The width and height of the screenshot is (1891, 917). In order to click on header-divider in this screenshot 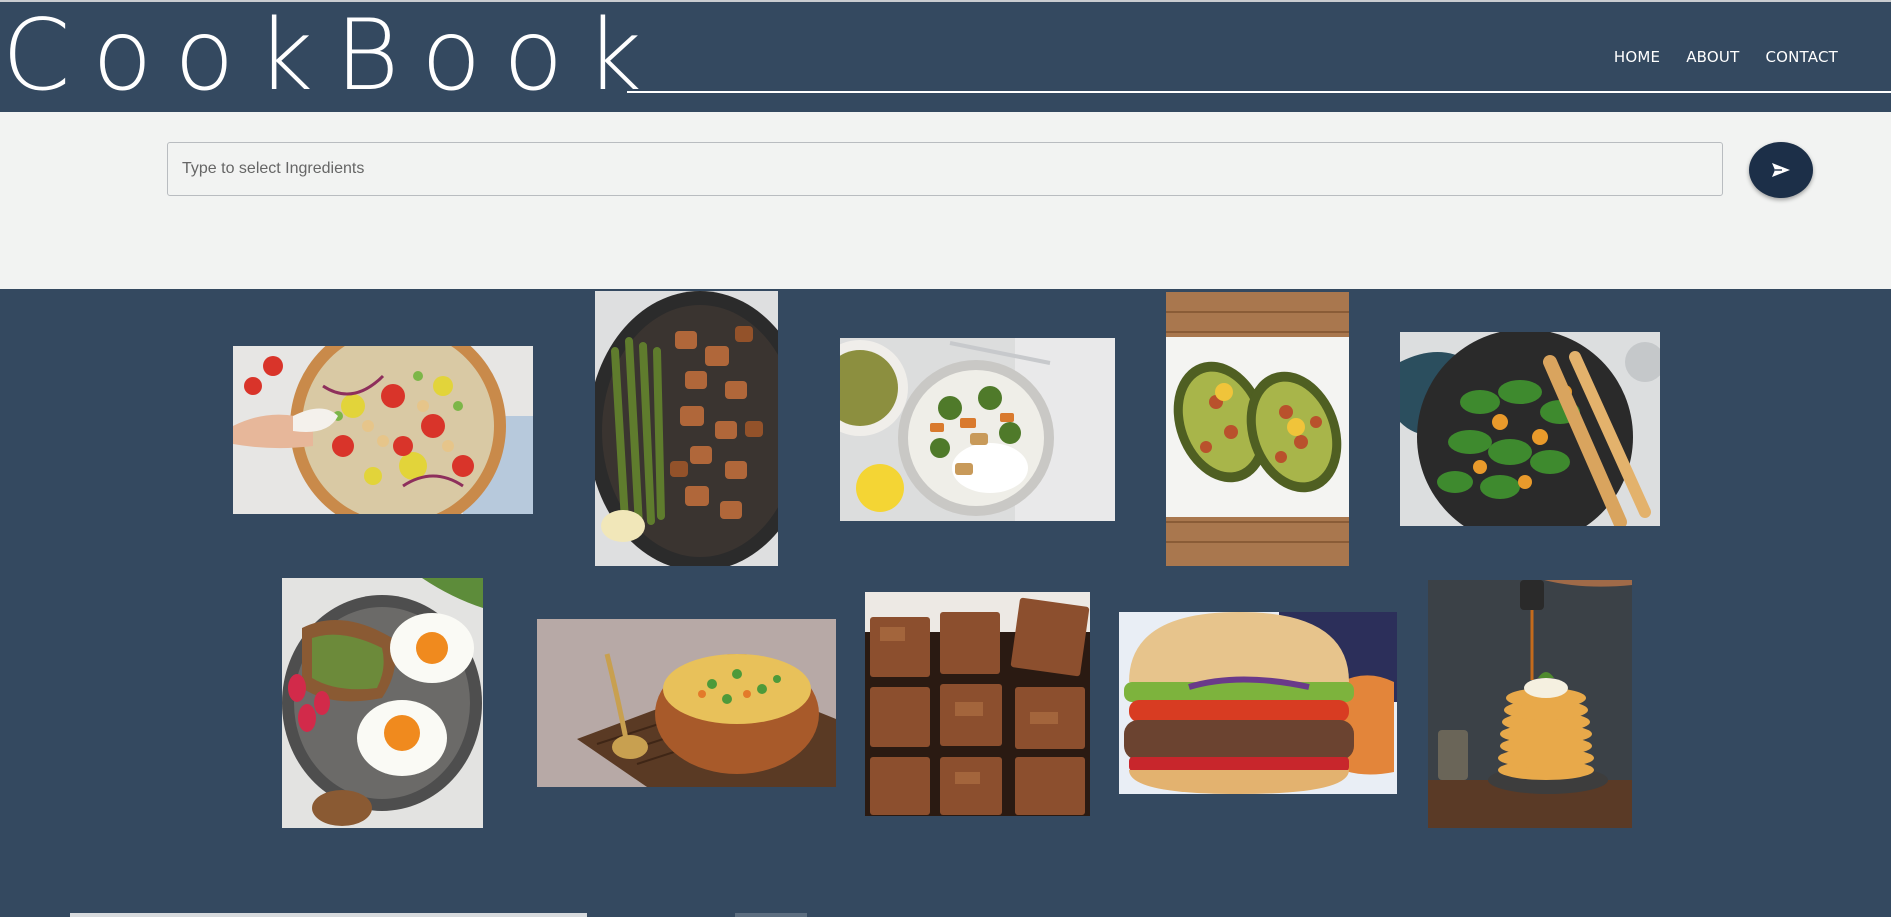, I will do `click(1259, 92)`.